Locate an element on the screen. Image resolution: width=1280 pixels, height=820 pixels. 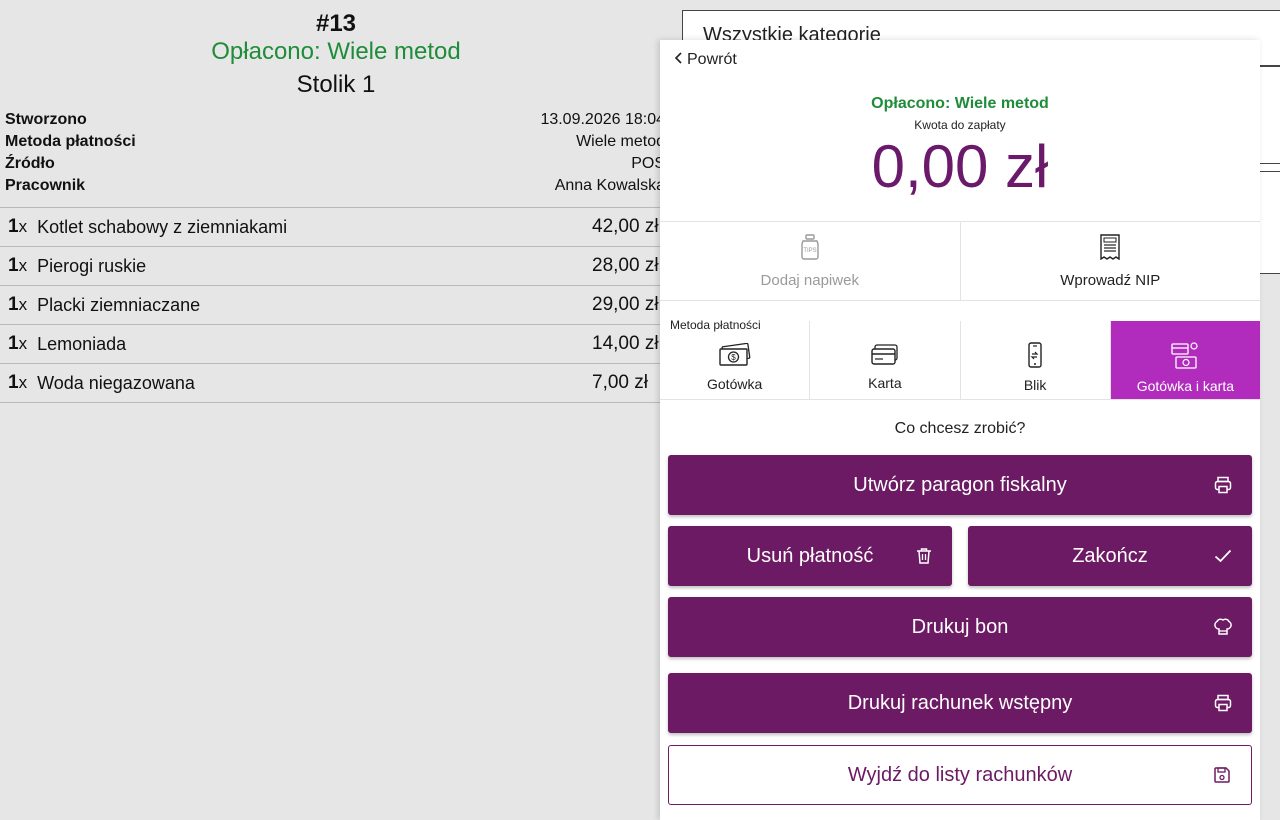
meta-row-employee: Pracownik Anna Kowalska is located at coordinates (335, 186).